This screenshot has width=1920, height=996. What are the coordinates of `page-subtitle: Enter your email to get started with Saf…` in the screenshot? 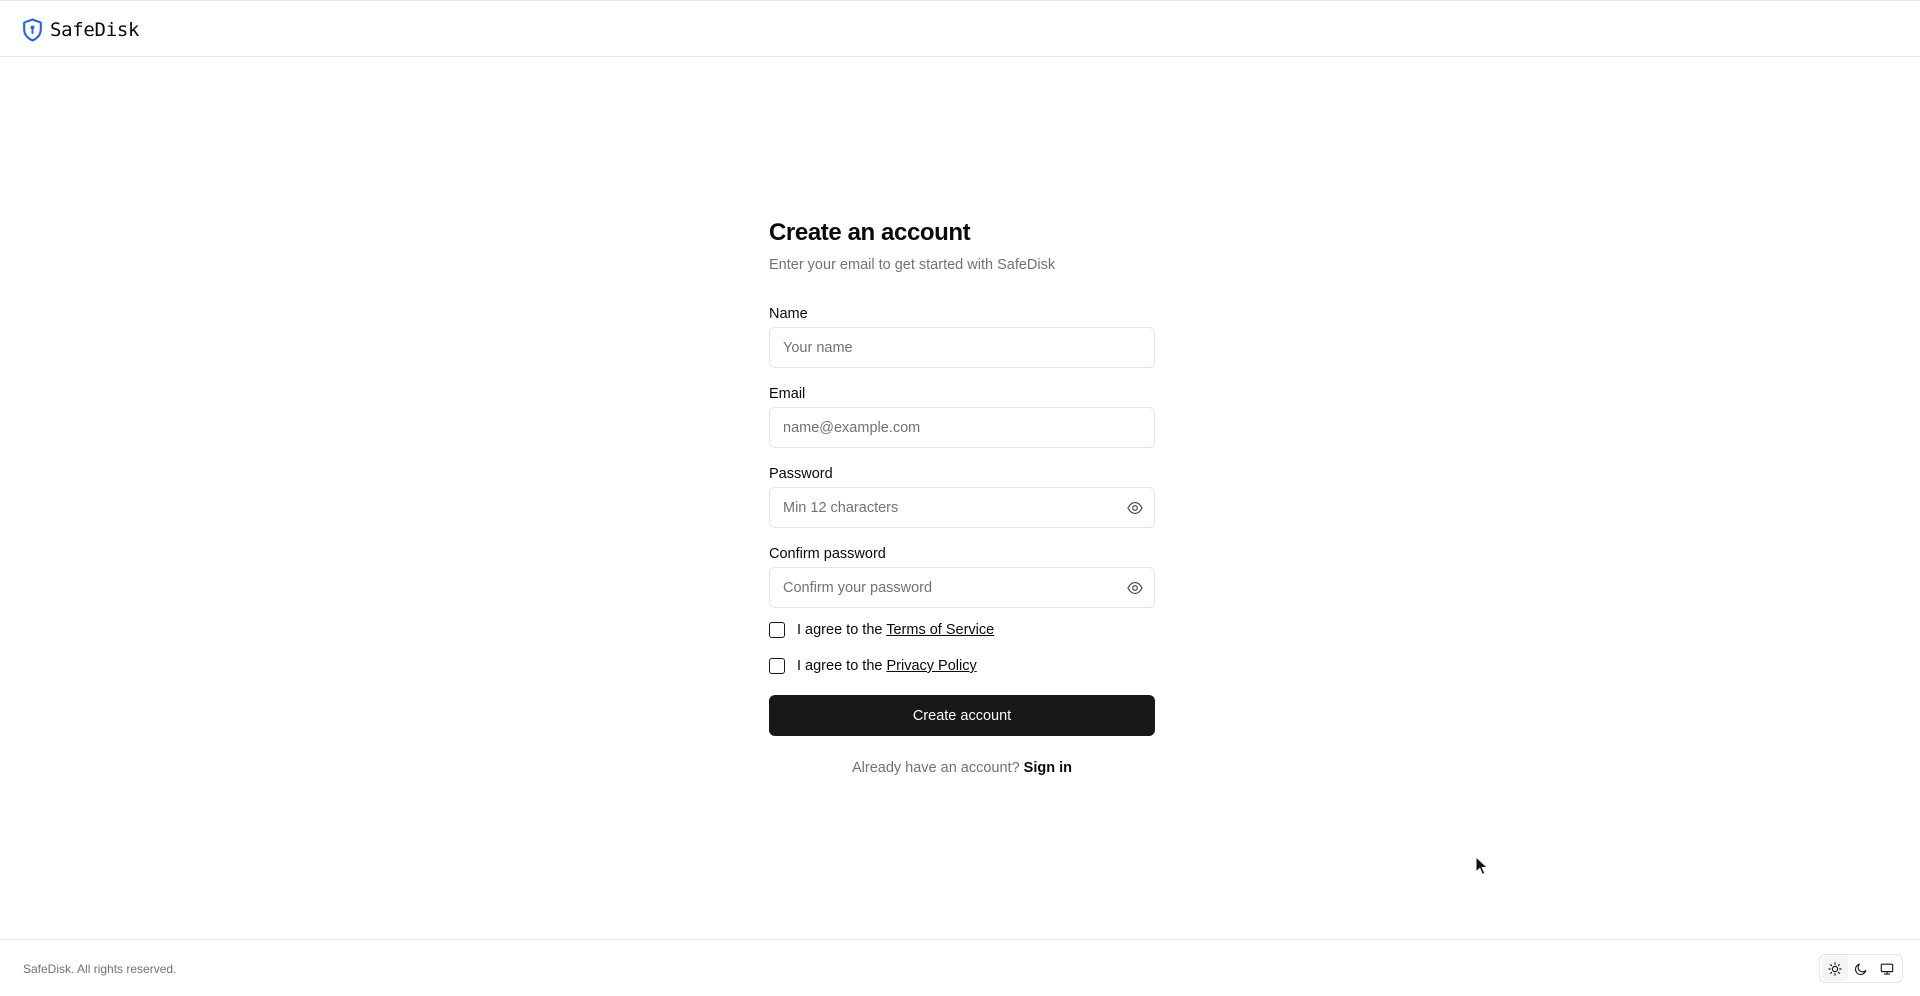 It's located at (912, 265).